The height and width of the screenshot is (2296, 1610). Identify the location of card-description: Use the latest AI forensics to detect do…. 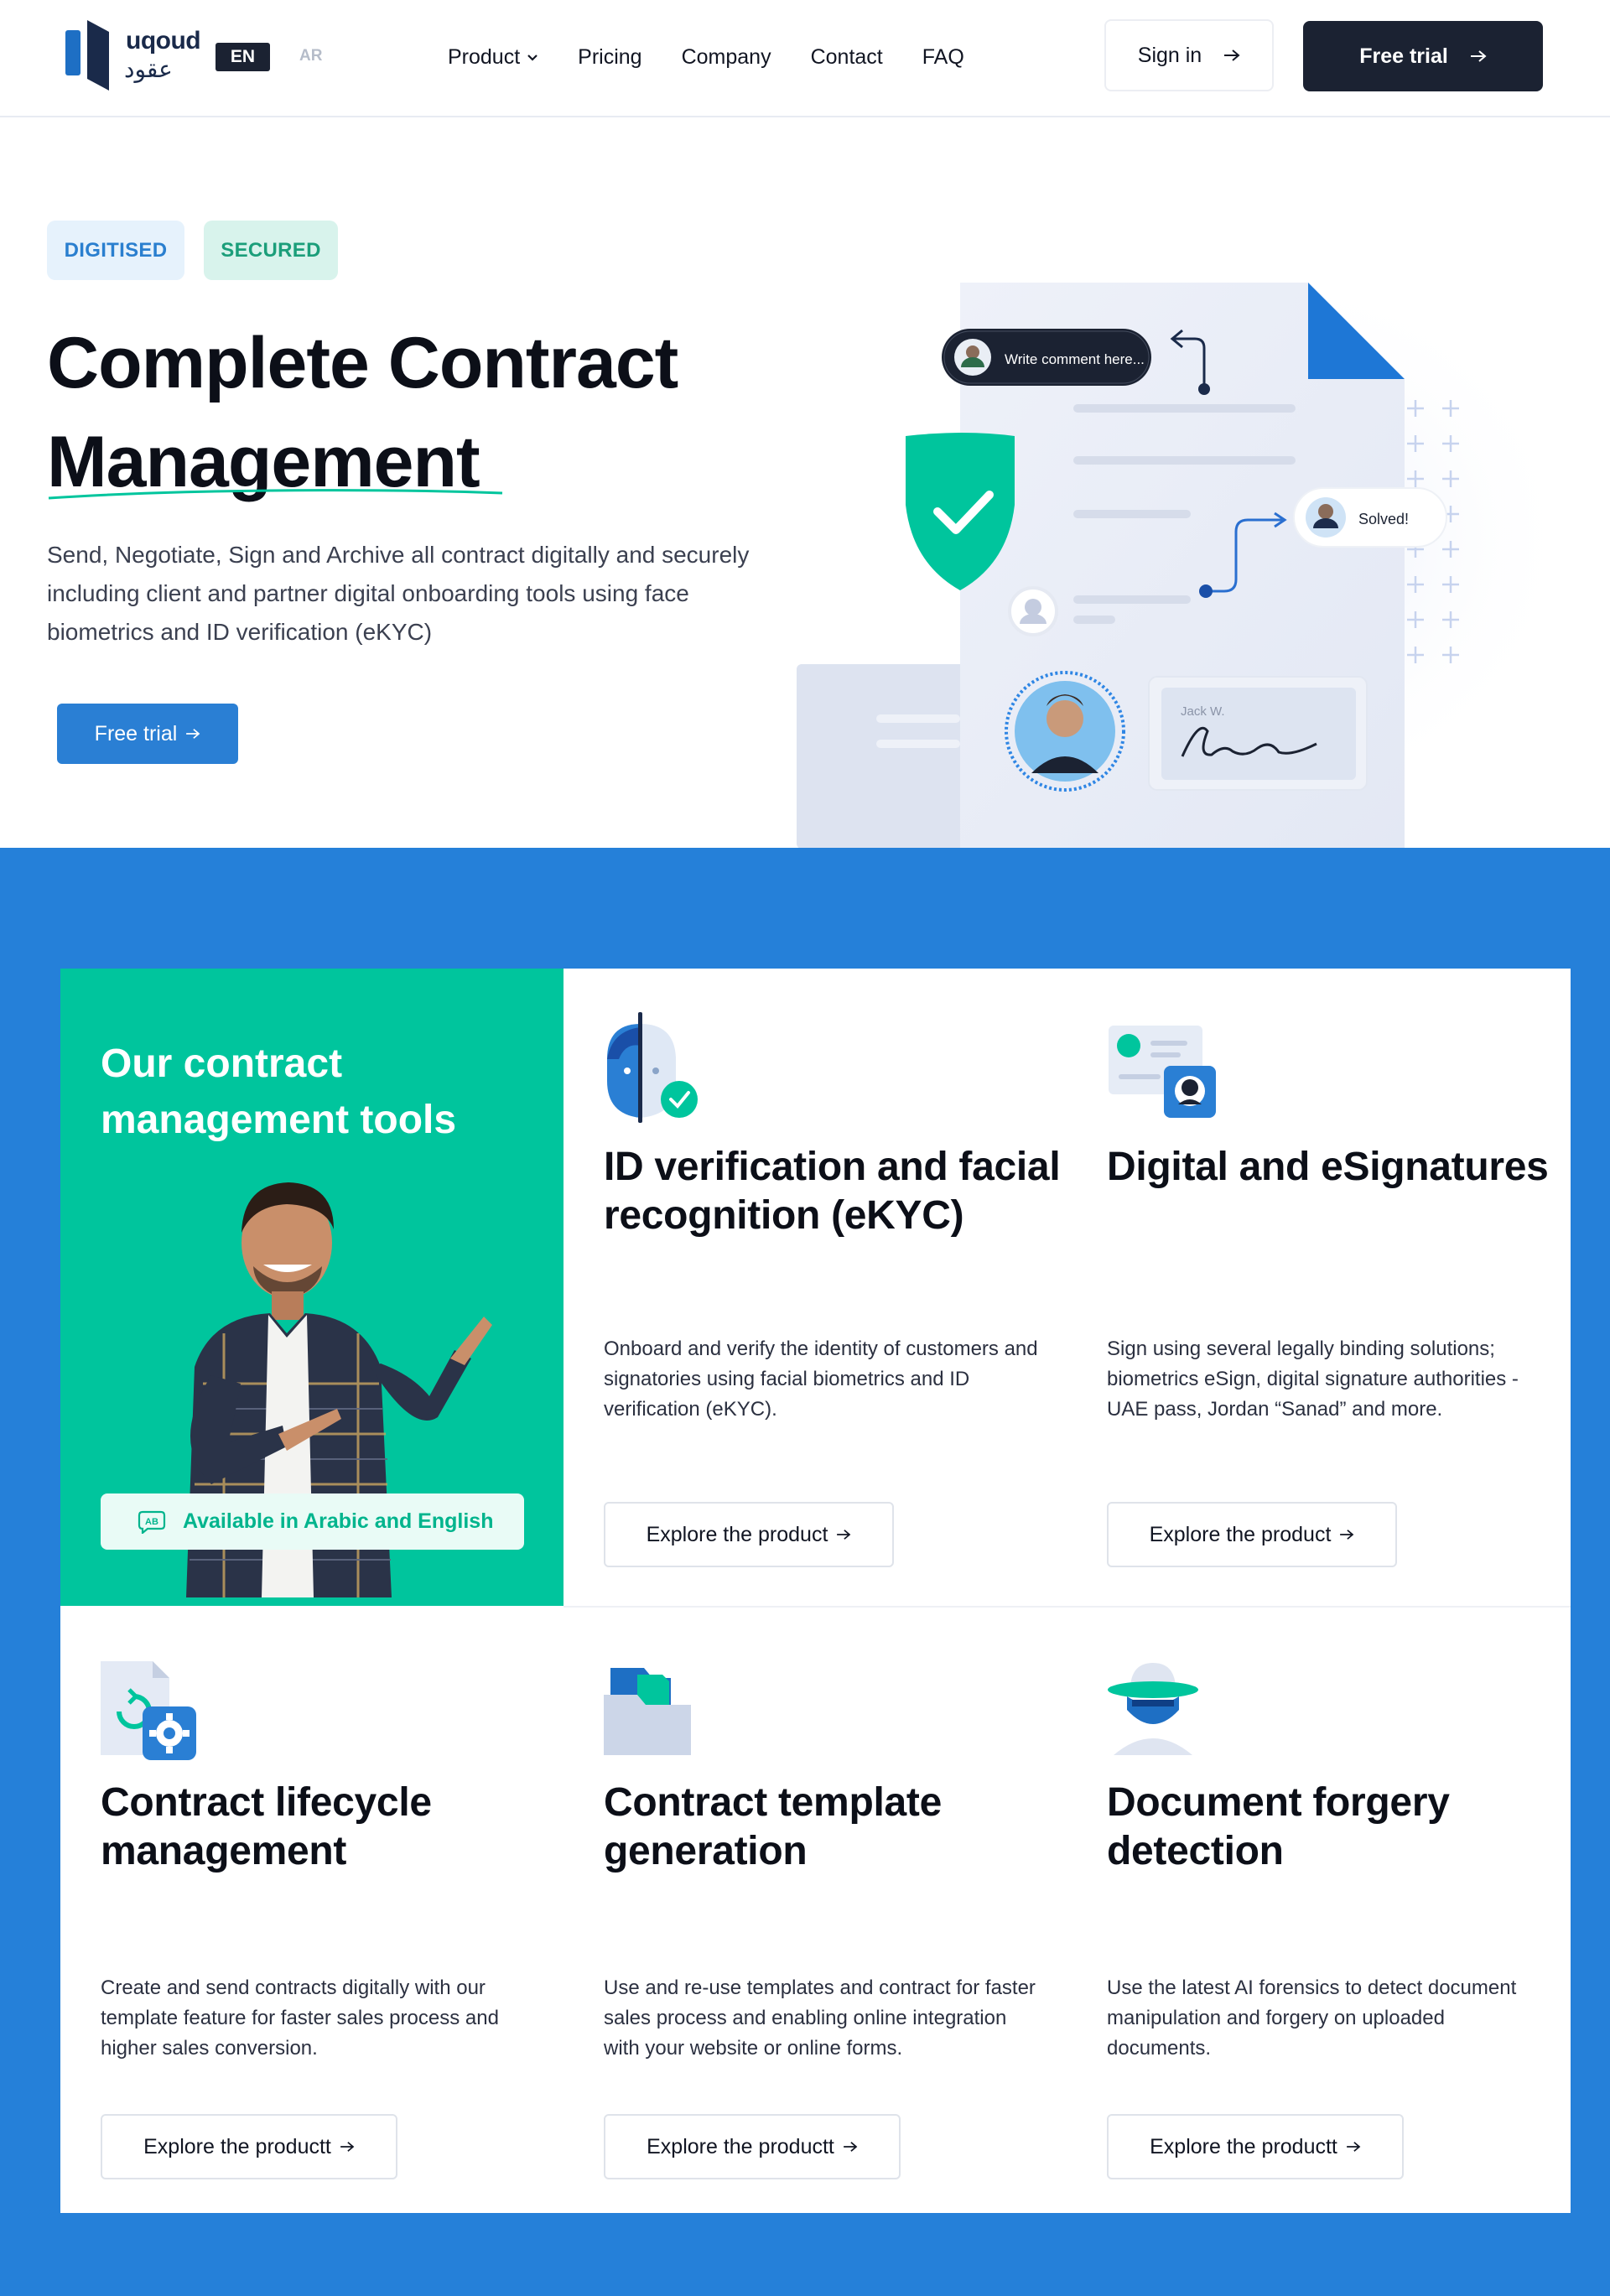
(1312, 2018).